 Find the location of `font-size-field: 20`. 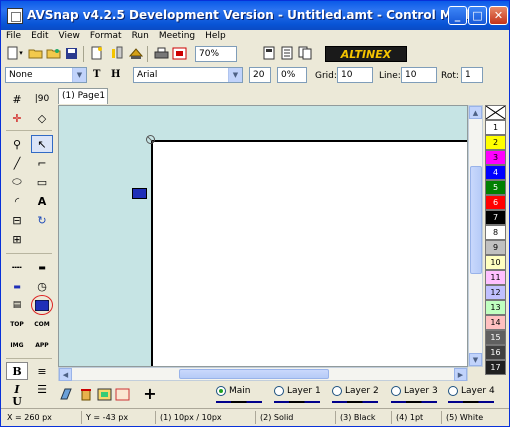

font-size-field: 20 is located at coordinates (260, 75).